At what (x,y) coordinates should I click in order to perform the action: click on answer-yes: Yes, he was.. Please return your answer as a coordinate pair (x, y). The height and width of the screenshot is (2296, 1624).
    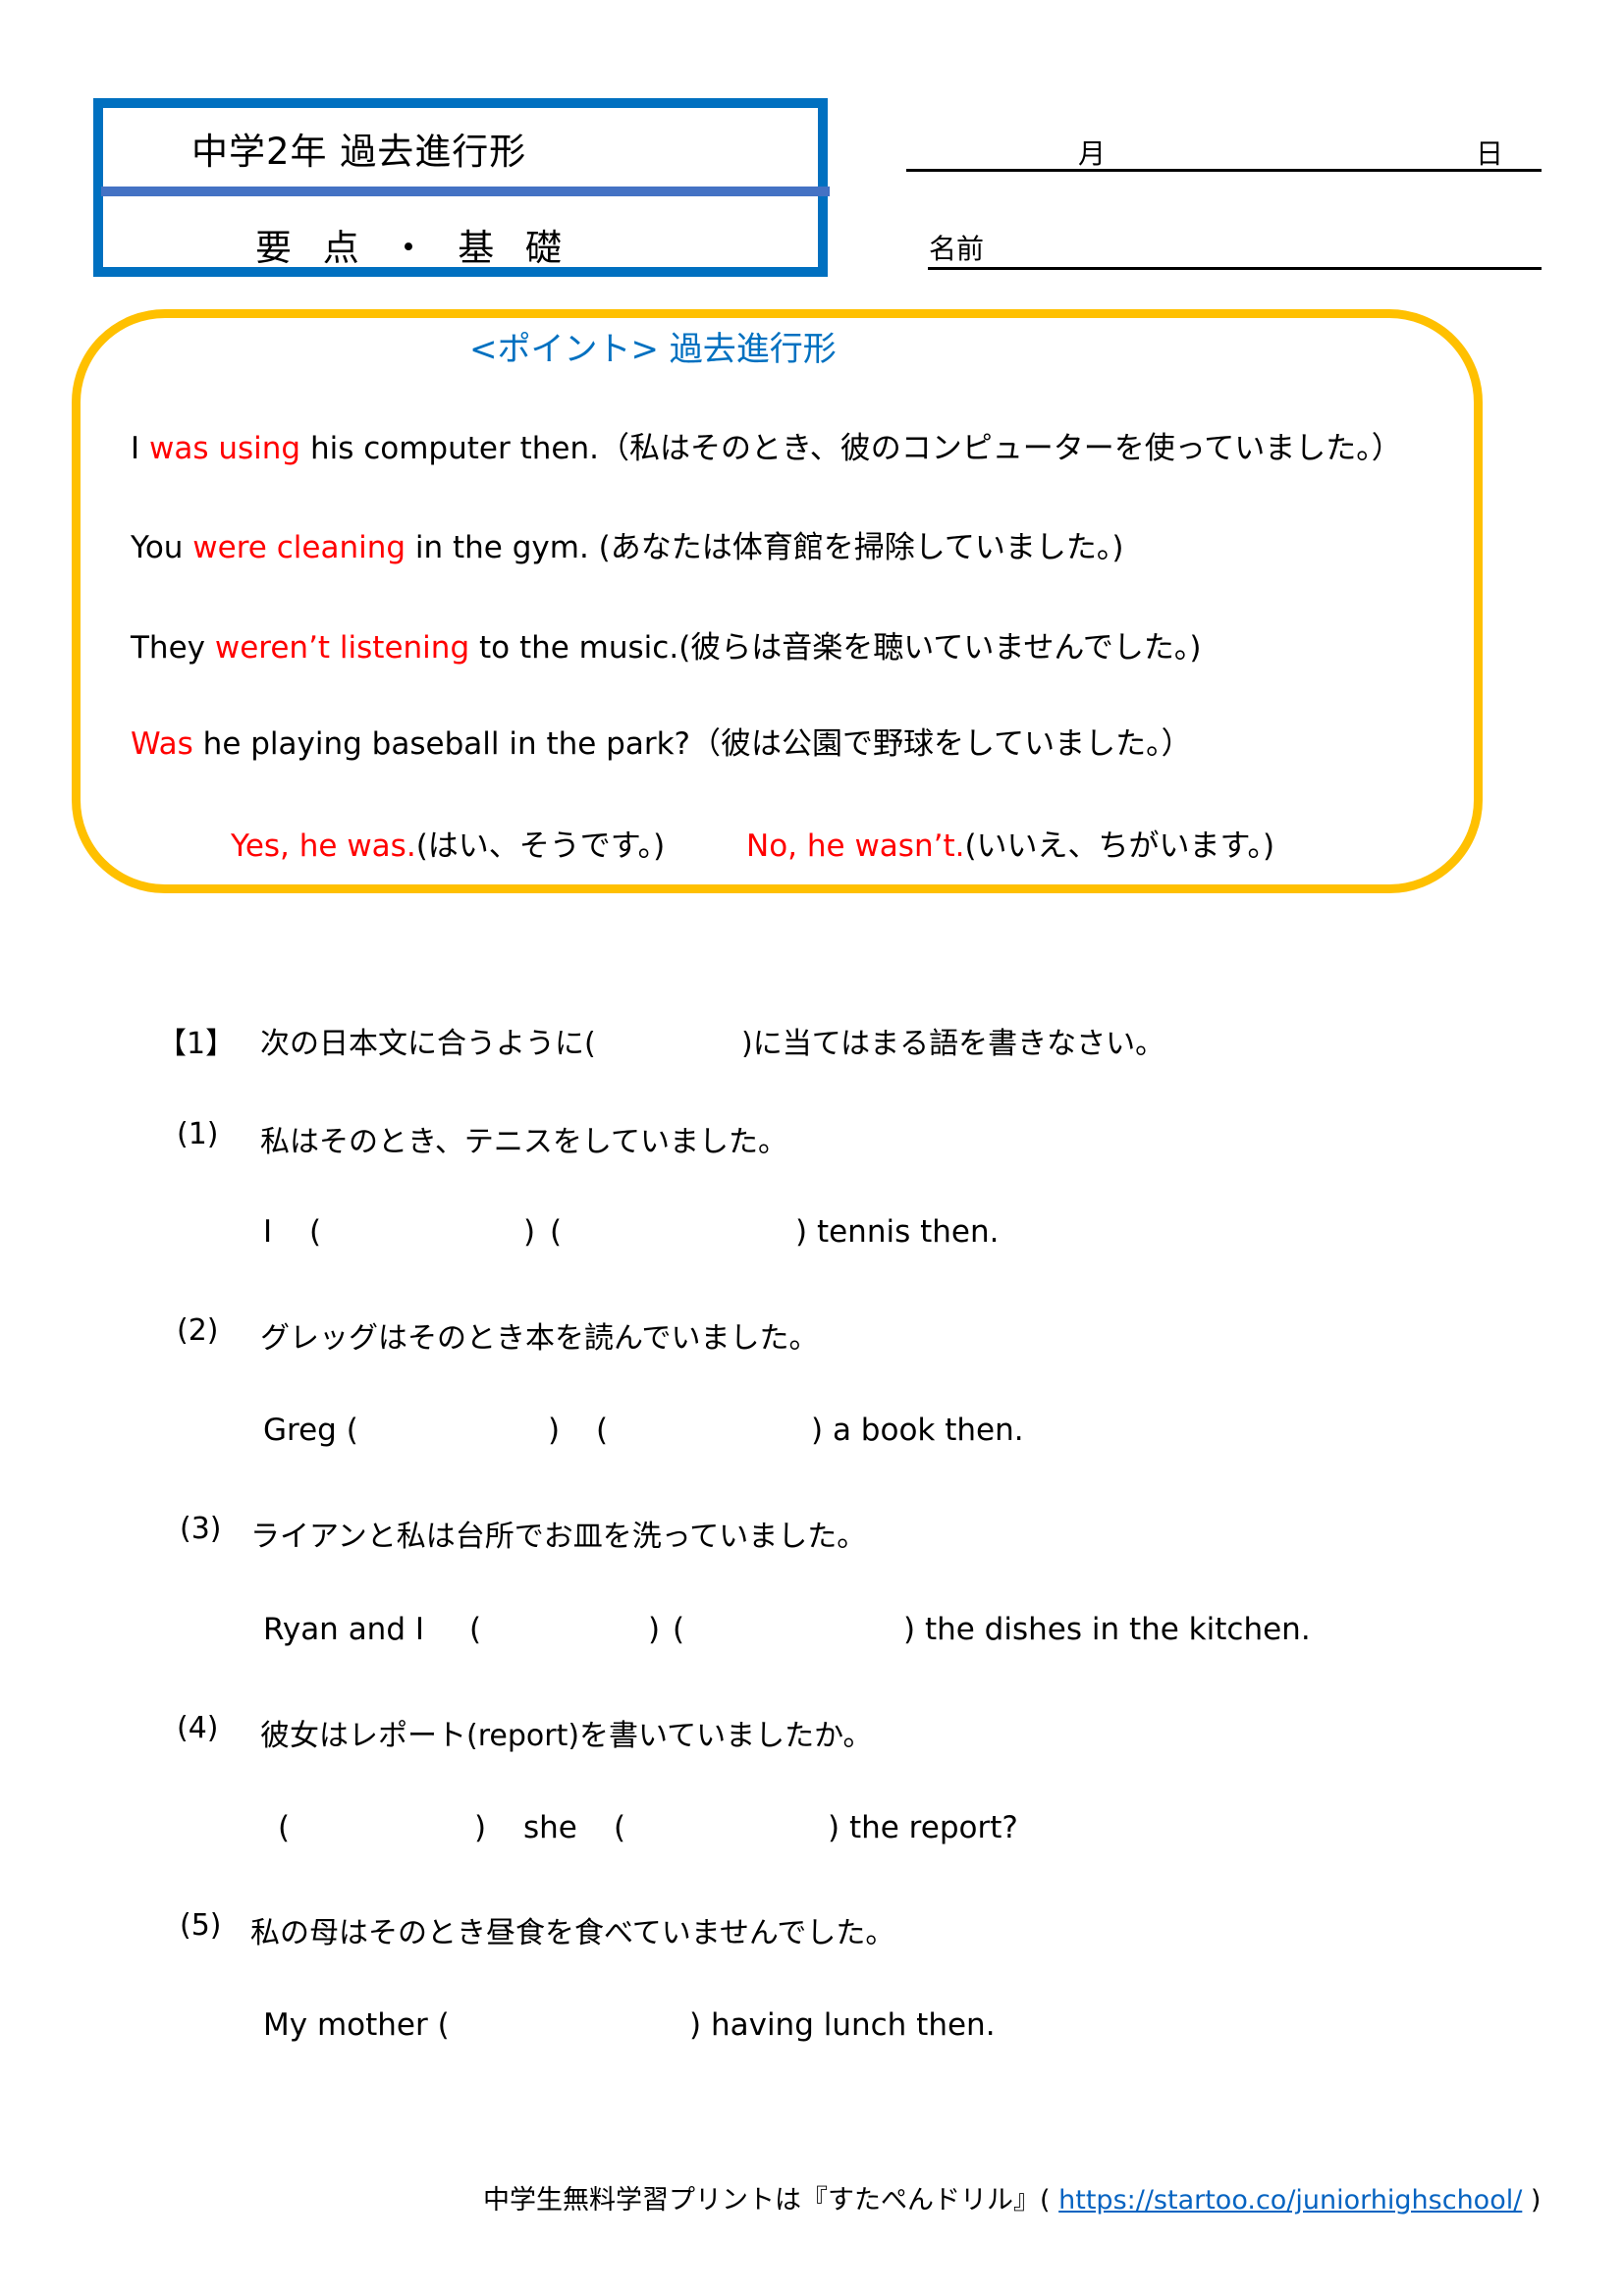
    Looking at the image, I should click on (323, 846).